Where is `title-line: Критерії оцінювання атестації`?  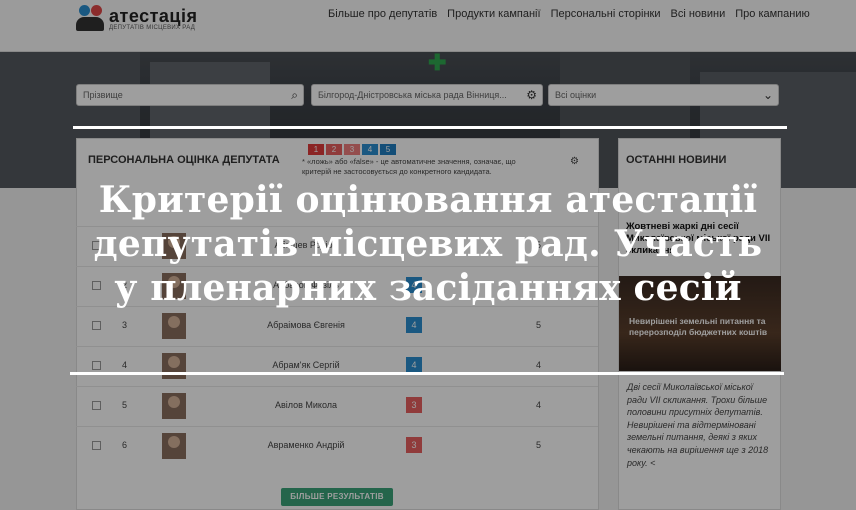
title-line: Критерії оцінювання атестації is located at coordinates (428, 200).